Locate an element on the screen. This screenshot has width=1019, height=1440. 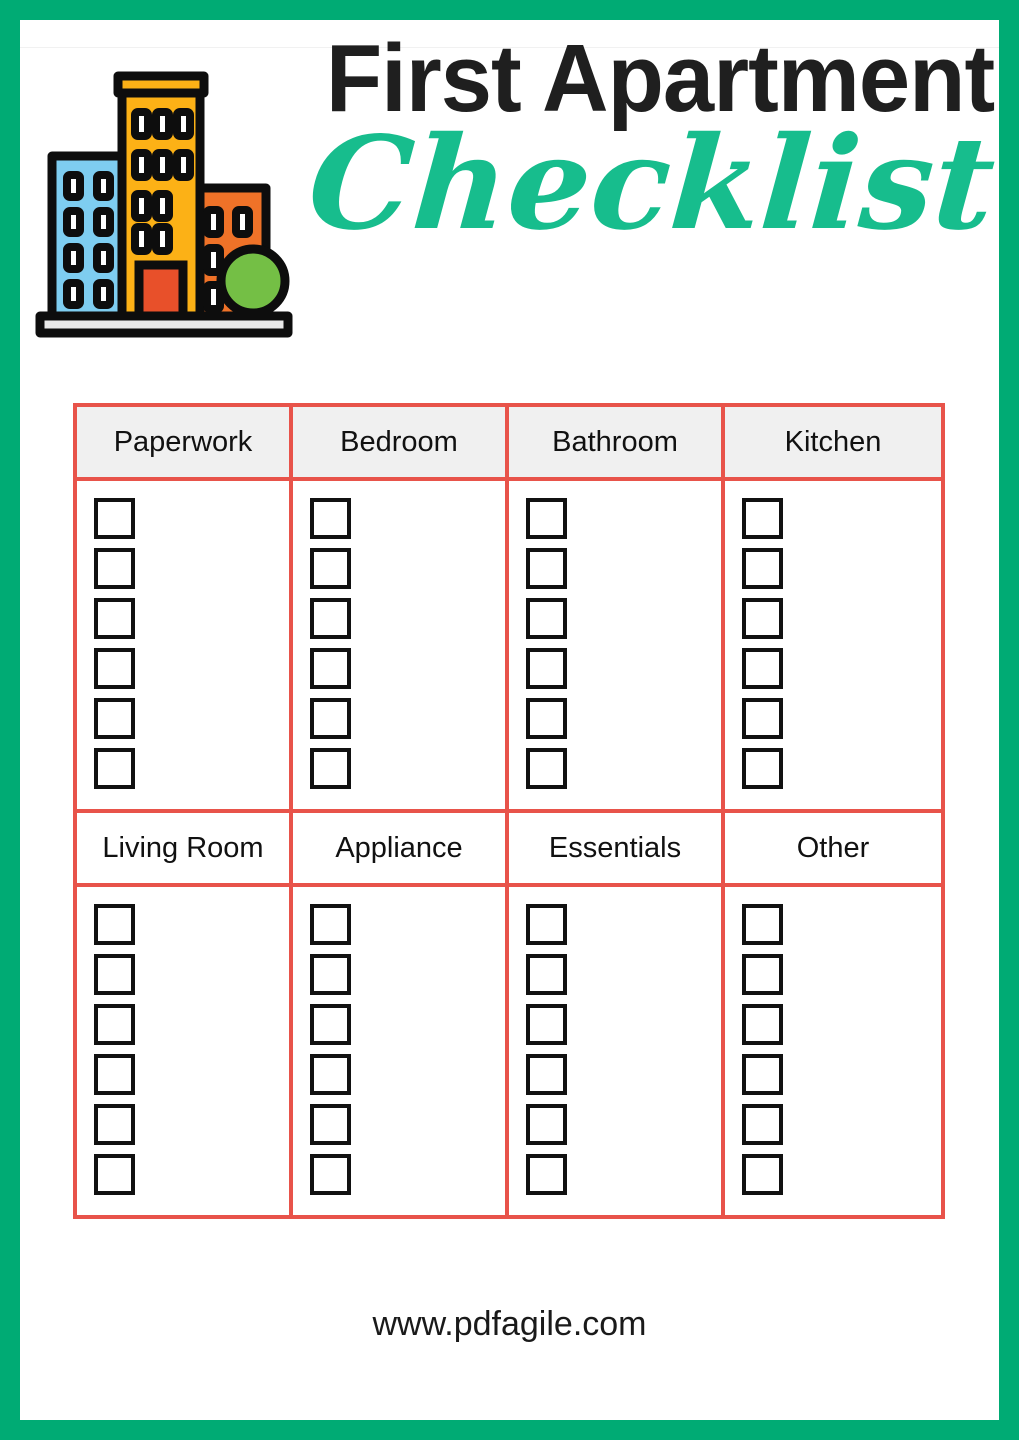
column-header-other: Other is located at coordinates (833, 848).